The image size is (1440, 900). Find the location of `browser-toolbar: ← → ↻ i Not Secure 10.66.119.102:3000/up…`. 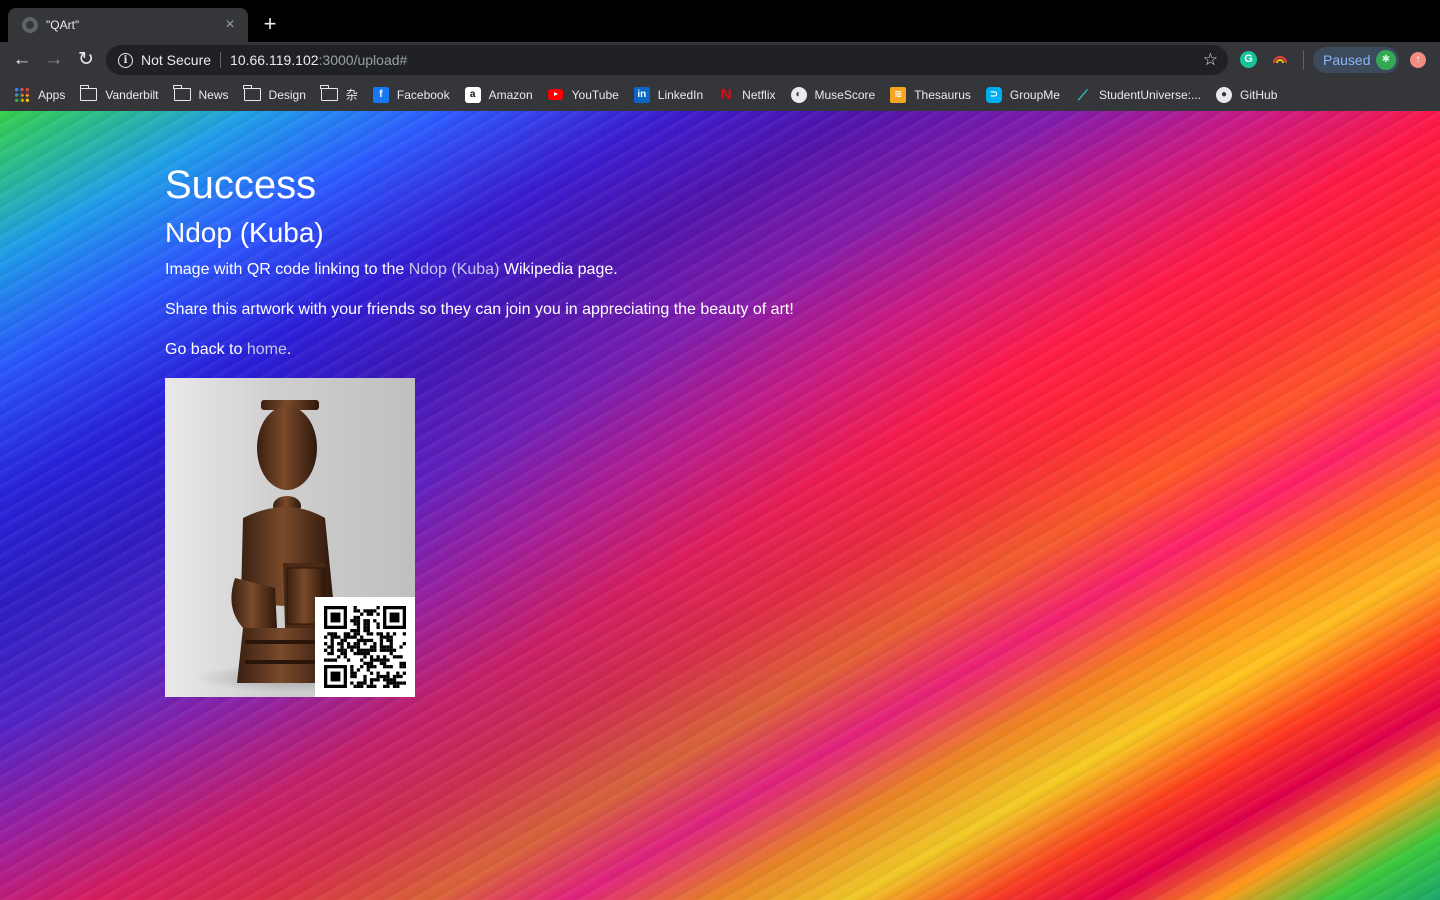

browser-toolbar: ← → ↻ i Not Secure 10.66.119.102:3000/up… is located at coordinates (720, 60).